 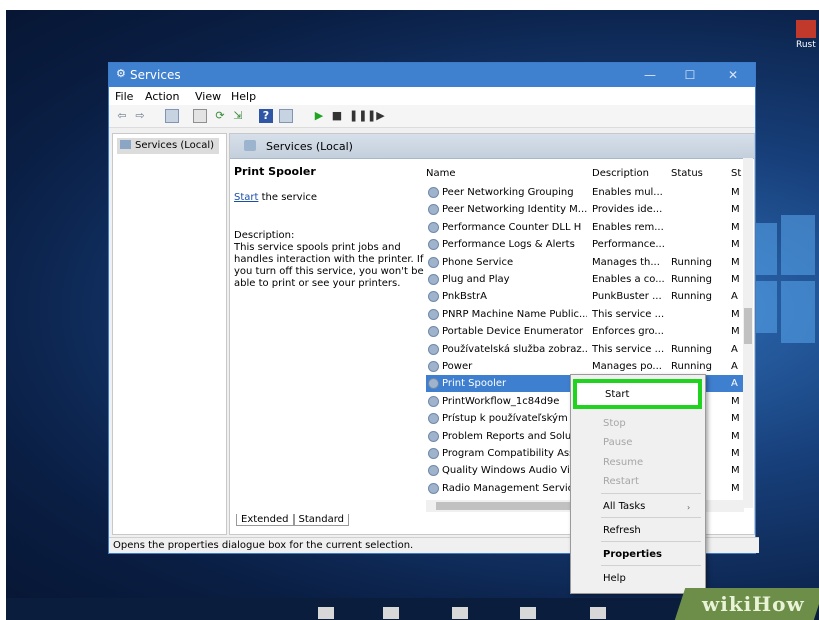 I want to click on menu-item-refresh: Refresh, so click(x=622, y=530).